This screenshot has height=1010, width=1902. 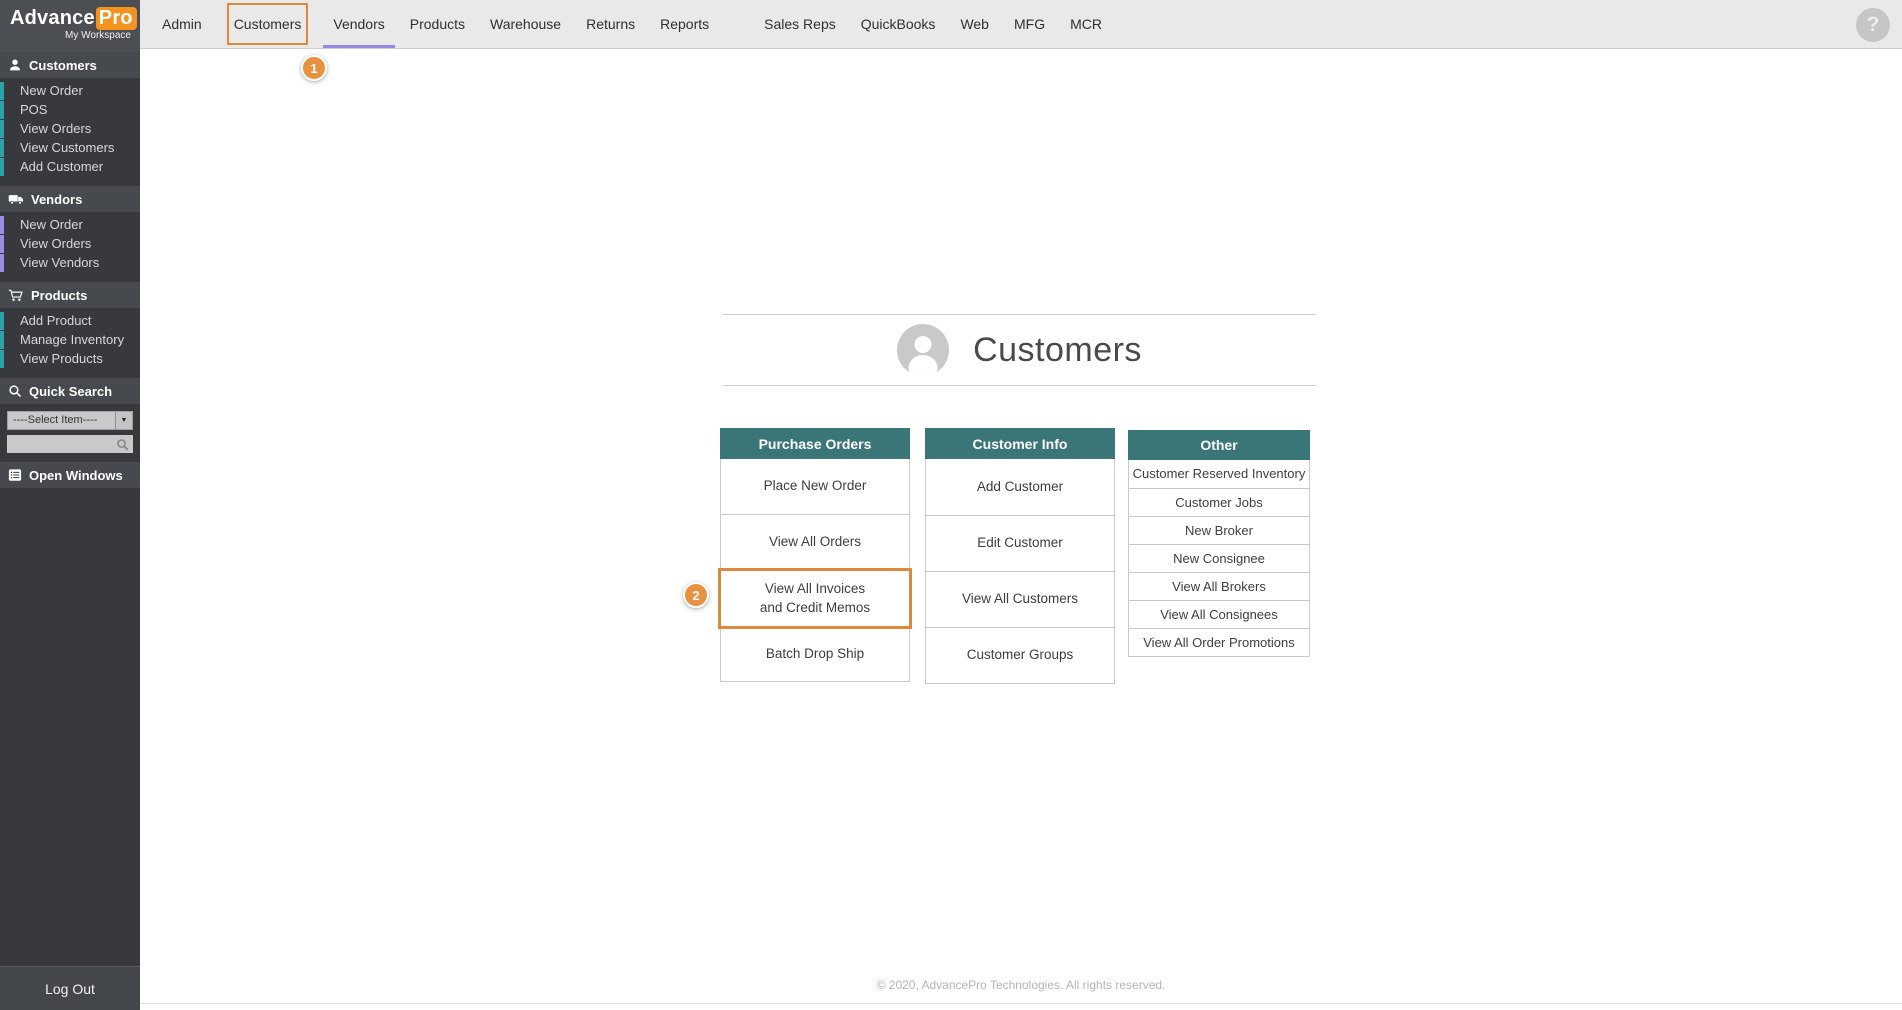 What do you see at coordinates (70, 225) in the screenshot?
I see `sidebar-item-new-order-vendors: New Order` at bounding box center [70, 225].